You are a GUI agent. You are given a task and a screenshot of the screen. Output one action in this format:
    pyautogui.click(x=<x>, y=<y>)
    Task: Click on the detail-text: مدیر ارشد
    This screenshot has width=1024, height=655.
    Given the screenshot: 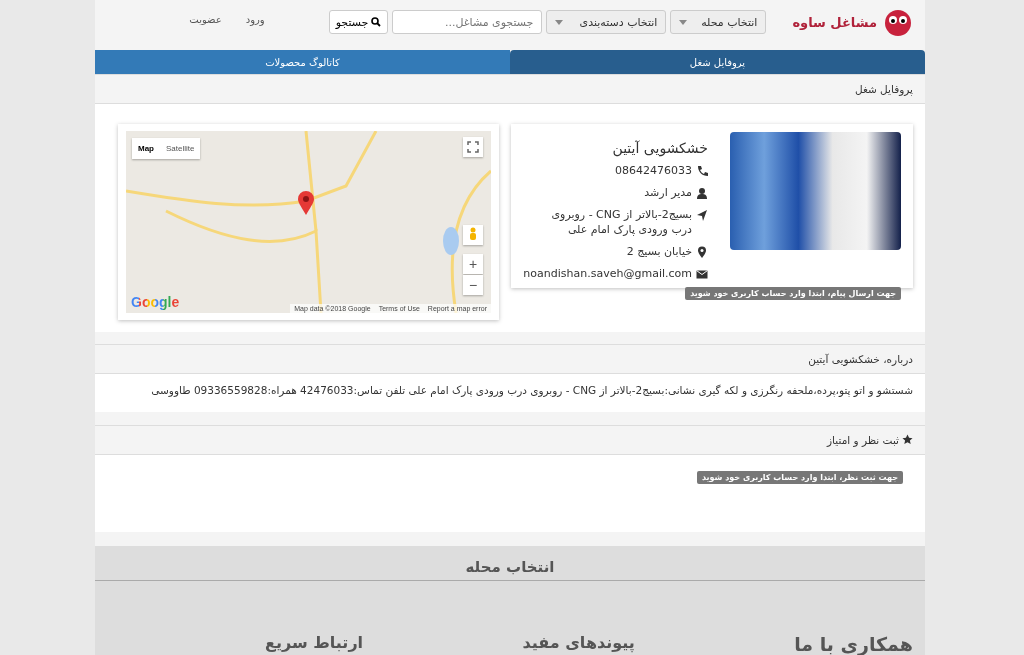 What is the action you would take?
    pyautogui.click(x=668, y=193)
    